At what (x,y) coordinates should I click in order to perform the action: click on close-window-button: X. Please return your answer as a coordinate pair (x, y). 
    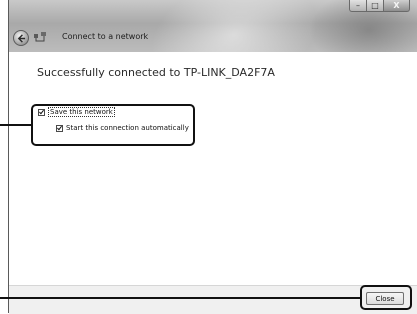
    Looking at the image, I should click on (397, 6).